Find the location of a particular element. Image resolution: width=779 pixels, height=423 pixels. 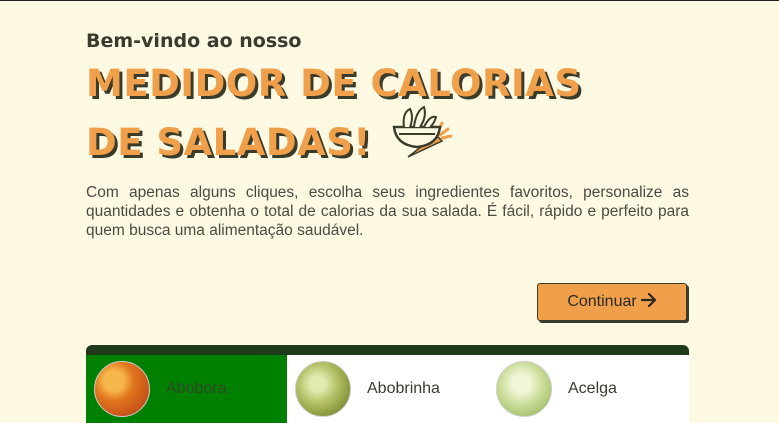

ingredient-card-acelga: Acelga is located at coordinates (588, 389).